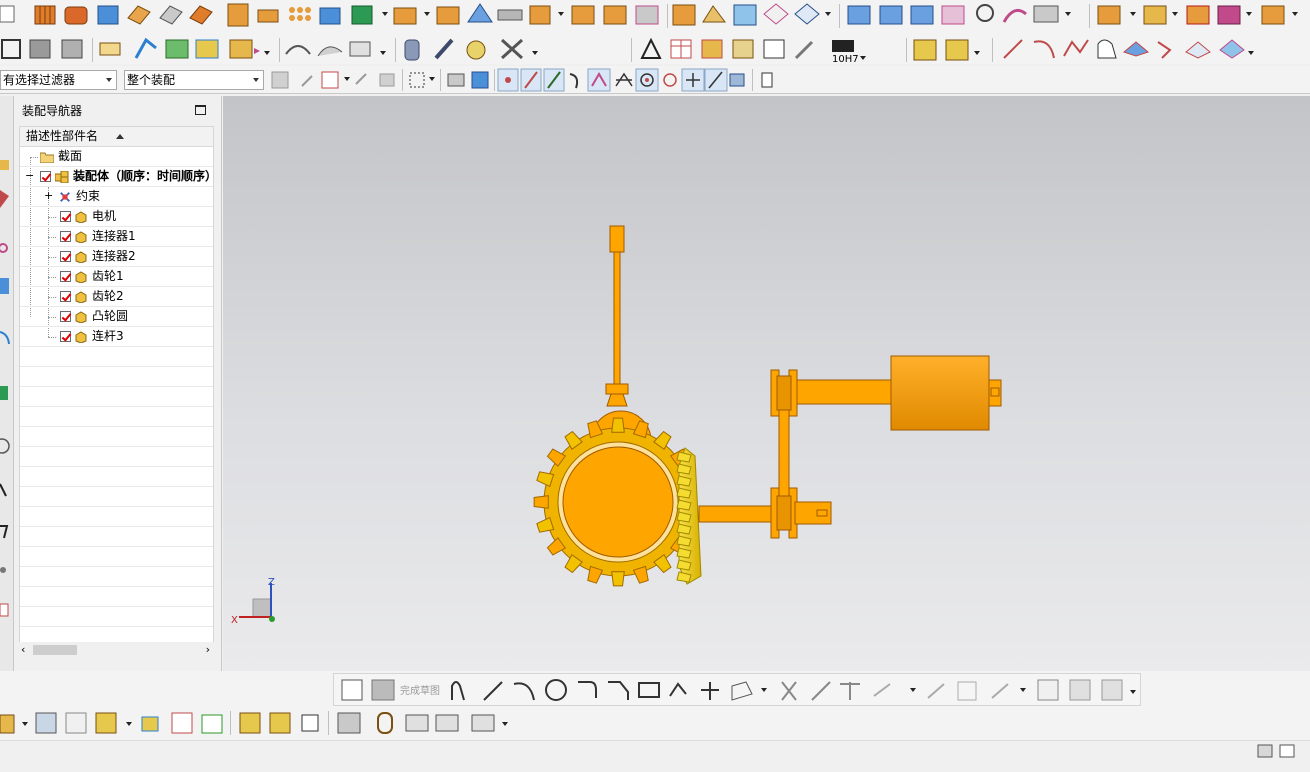 This screenshot has height=772, width=1310. Describe the element at coordinates (1155, 15) in the screenshot. I see `new-component-icon` at that location.